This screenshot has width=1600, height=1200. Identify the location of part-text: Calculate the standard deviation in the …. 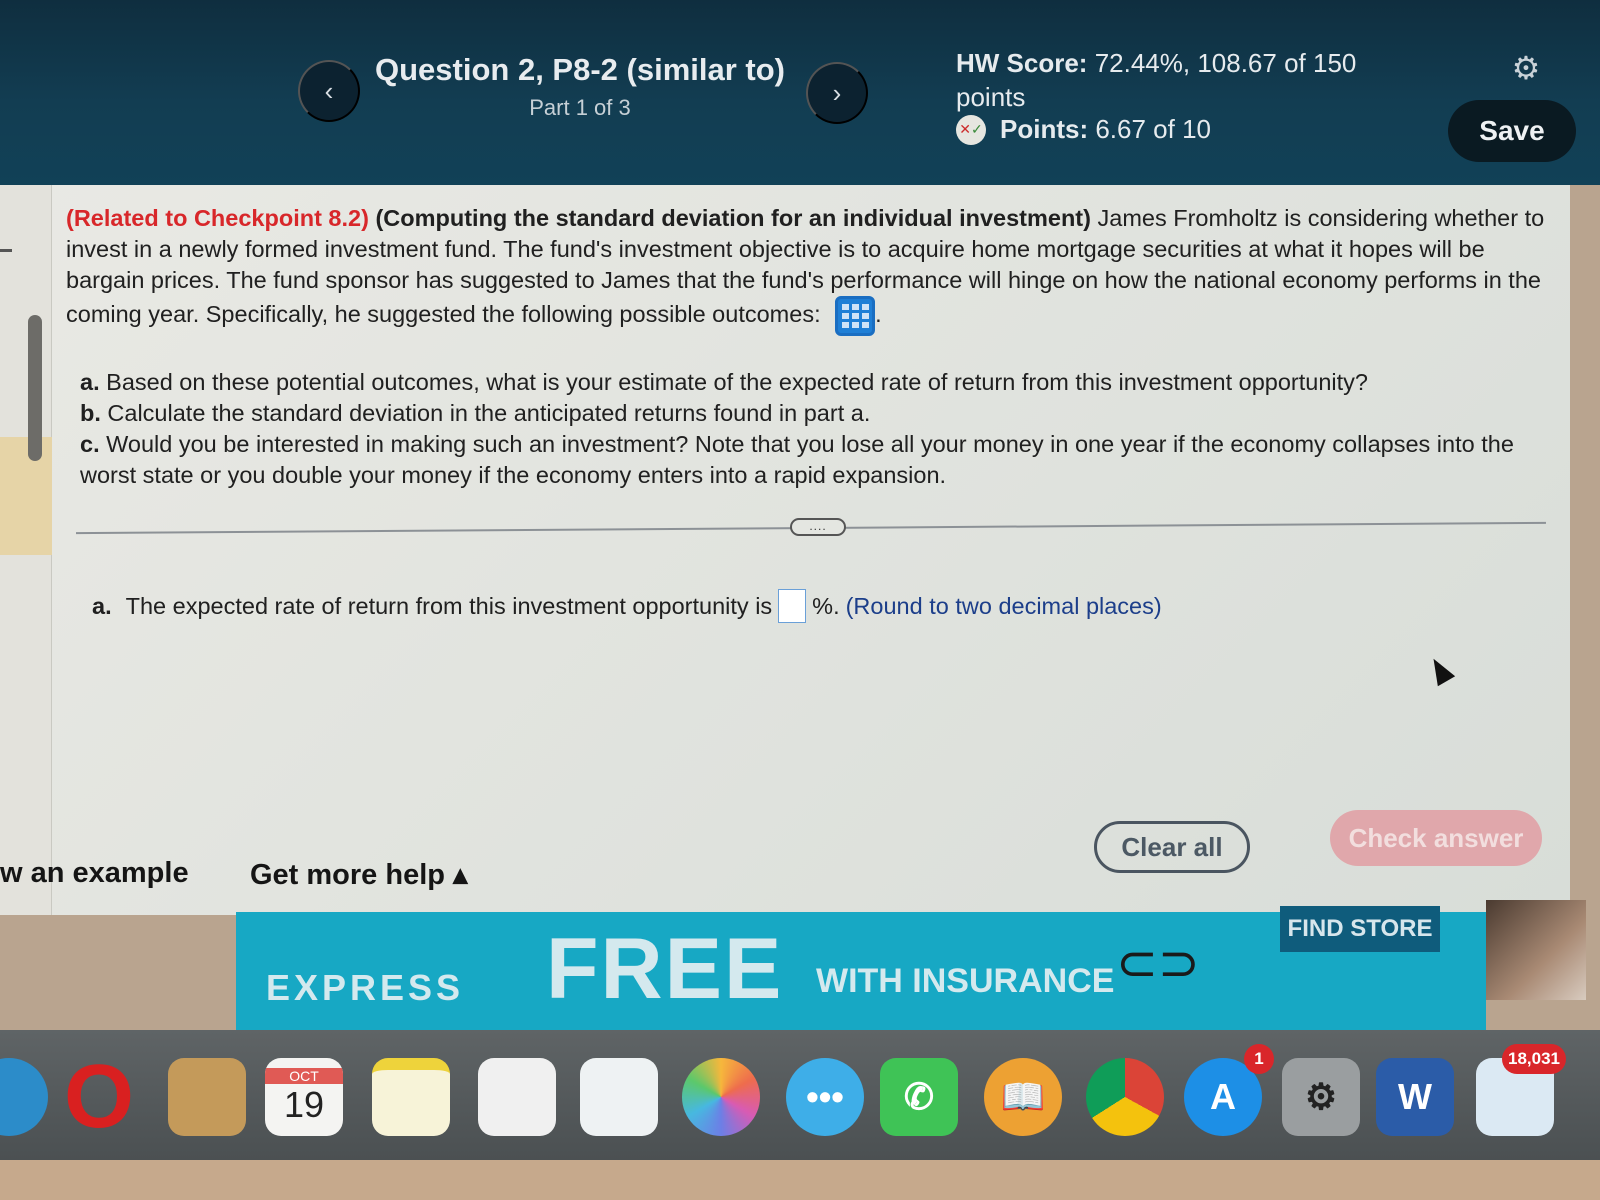
(489, 413).